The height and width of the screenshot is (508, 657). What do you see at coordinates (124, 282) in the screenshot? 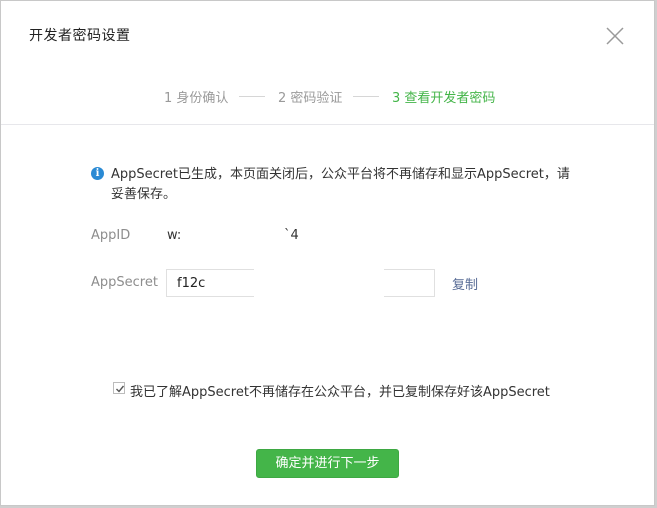
I see `appsecret-label: AppSecret` at bounding box center [124, 282].